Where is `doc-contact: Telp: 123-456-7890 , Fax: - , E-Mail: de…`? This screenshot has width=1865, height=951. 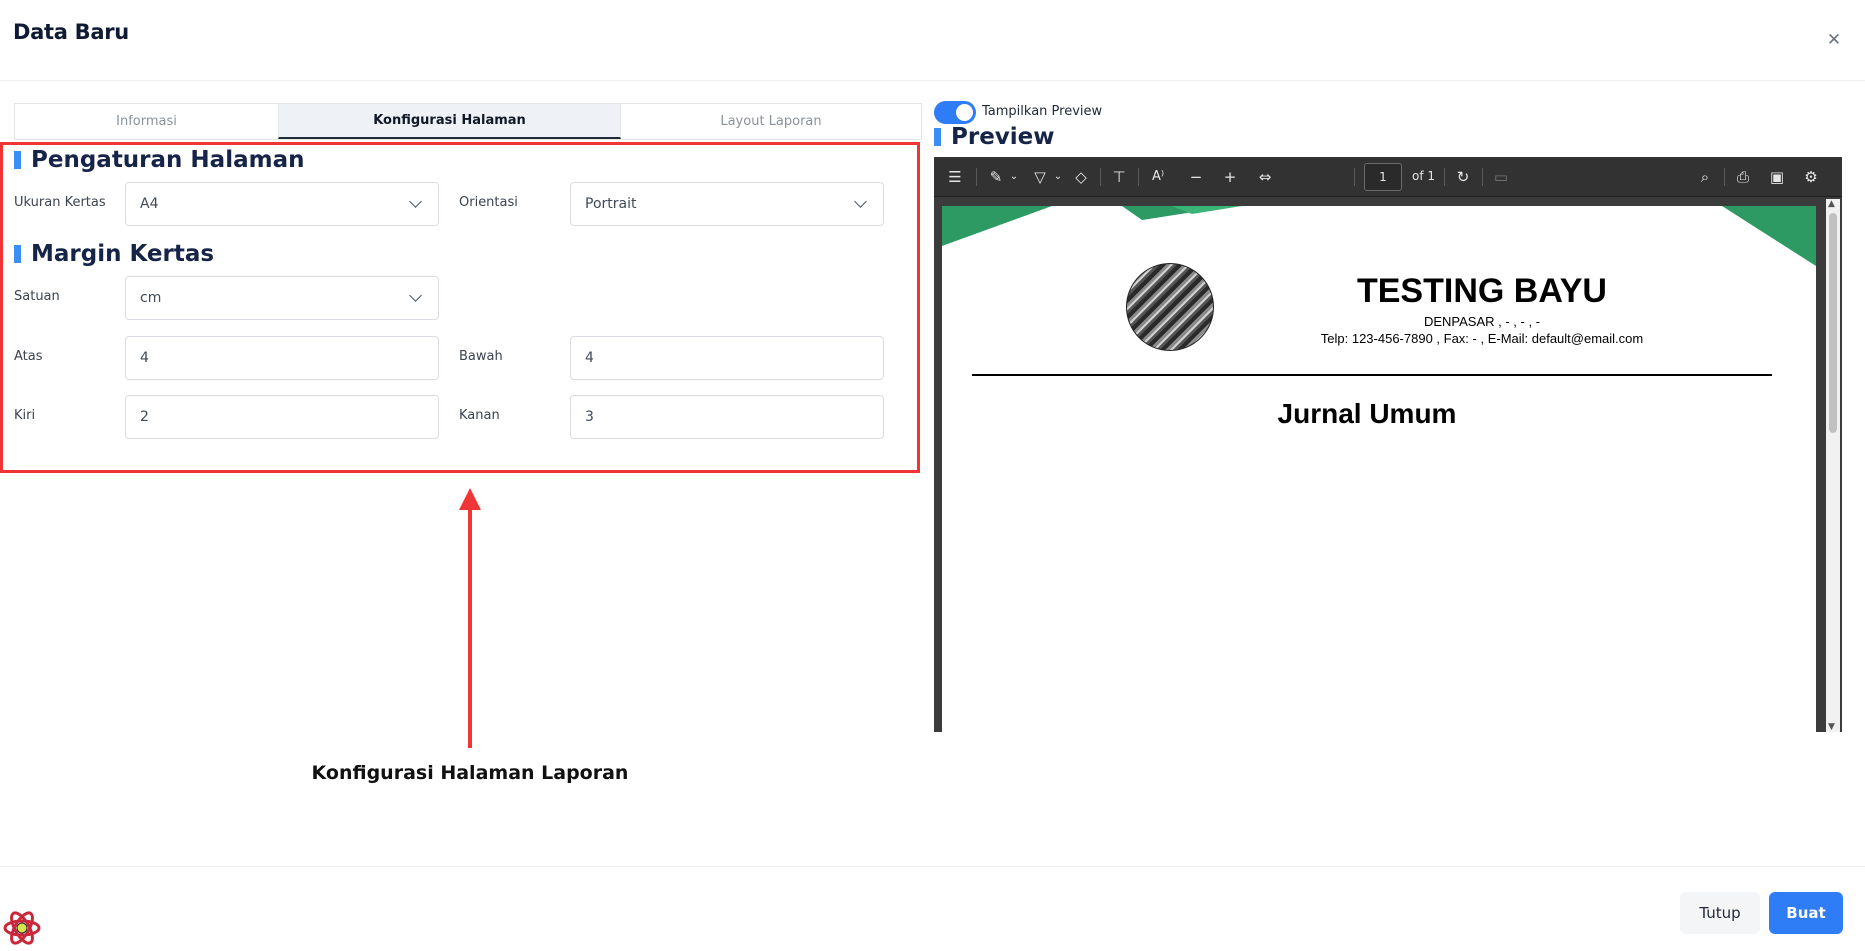 doc-contact: Telp: 123-456-7890 , Fax: - , E-Mail: de… is located at coordinates (1482, 338).